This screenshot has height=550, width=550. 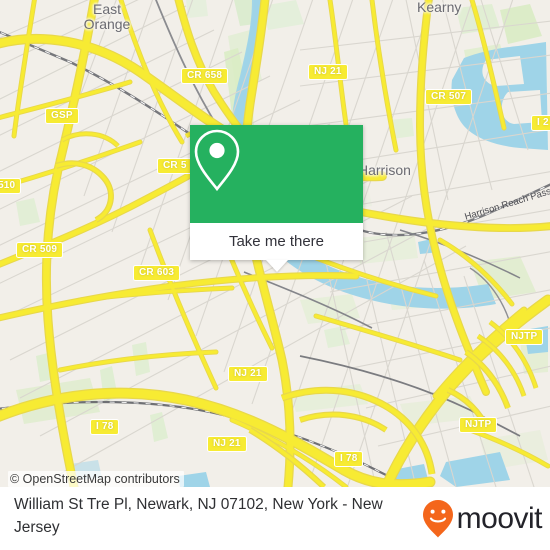 I want to click on take-me-there-label: Take me there, so click(x=276, y=241).